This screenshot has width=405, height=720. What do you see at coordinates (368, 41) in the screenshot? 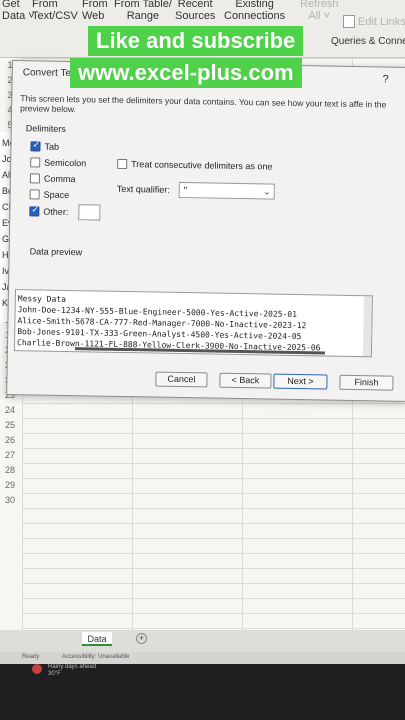
I see `queries-connections-button: Queries & Conne` at bounding box center [368, 41].